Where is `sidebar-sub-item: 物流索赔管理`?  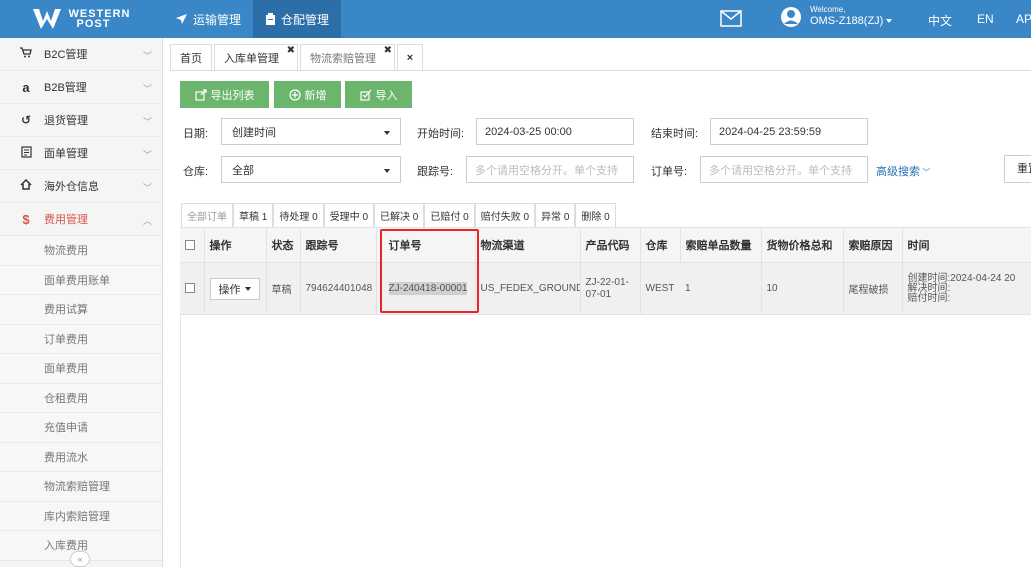 sidebar-sub-item: 物流索赔管理 is located at coordinates (81, 487).